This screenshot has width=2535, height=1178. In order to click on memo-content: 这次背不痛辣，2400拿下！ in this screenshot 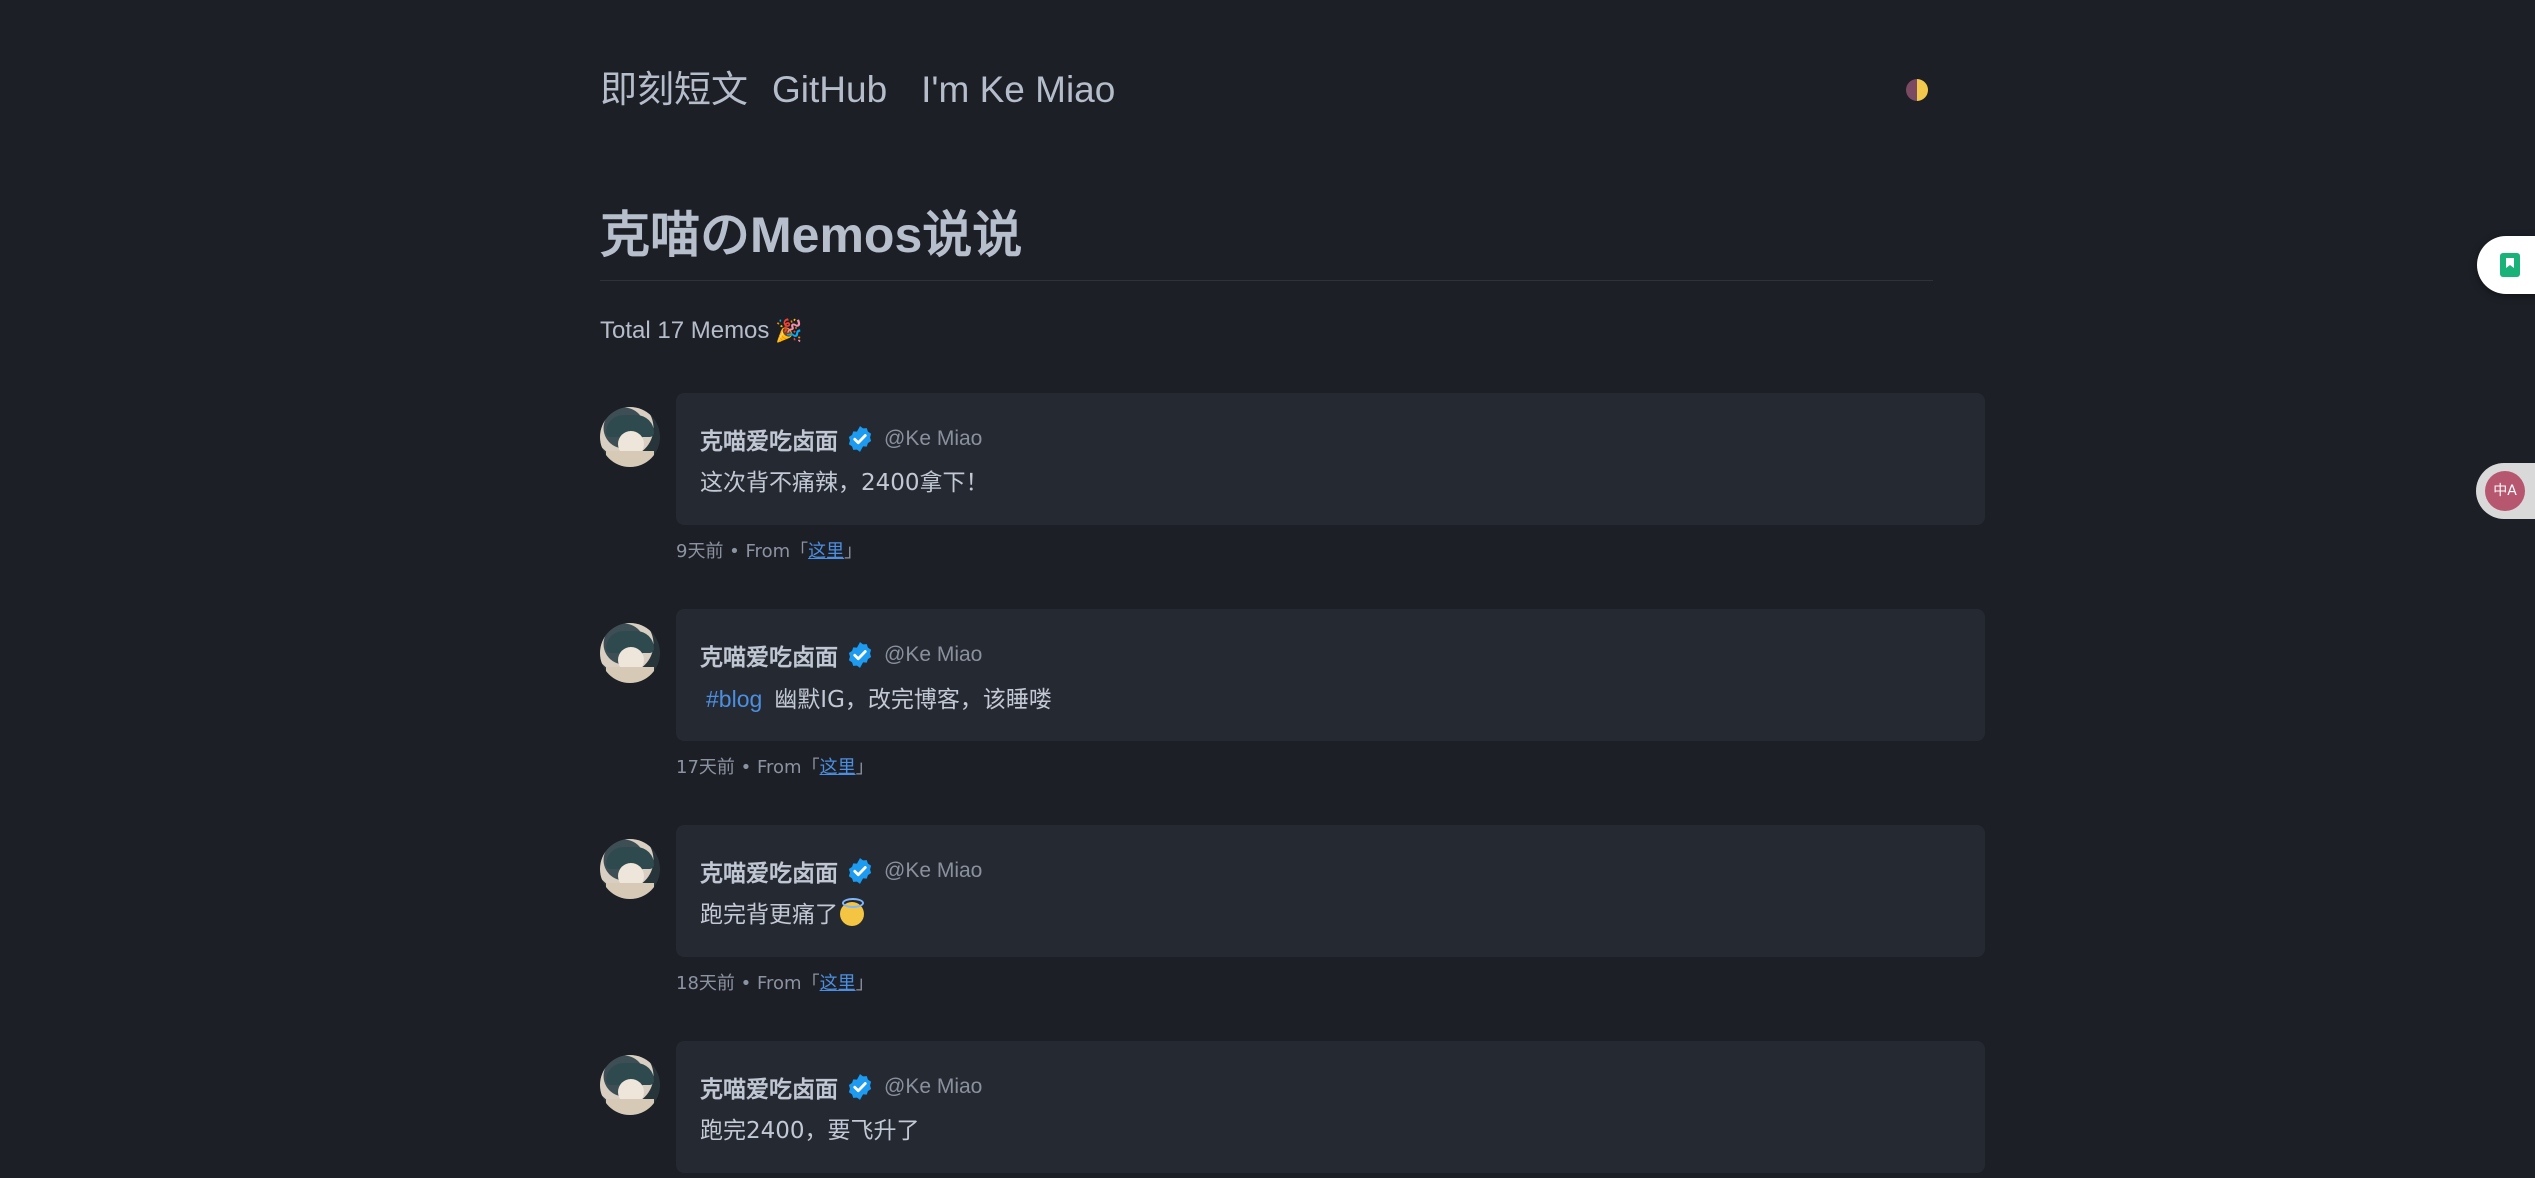, I will do `click(844, 483)`.